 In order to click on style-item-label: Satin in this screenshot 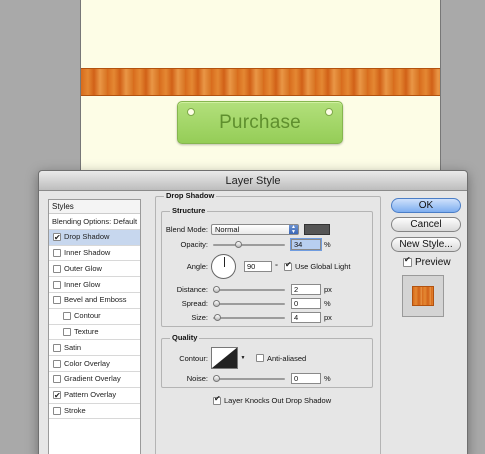, I will do `click(73, 347)`.